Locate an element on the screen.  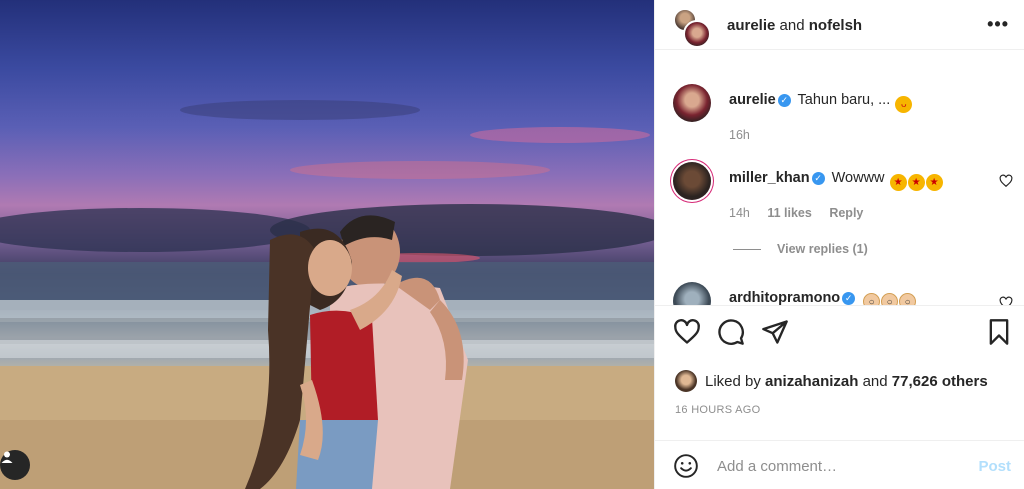
add-comment-bar: Post is located at coordinates (839, 464).